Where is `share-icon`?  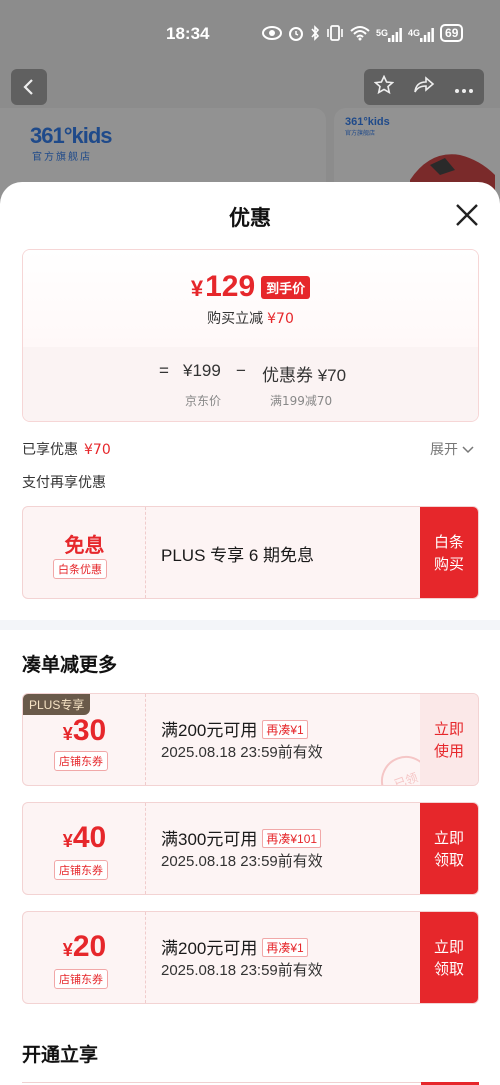
share-icon is located at coordinates (424, 87).